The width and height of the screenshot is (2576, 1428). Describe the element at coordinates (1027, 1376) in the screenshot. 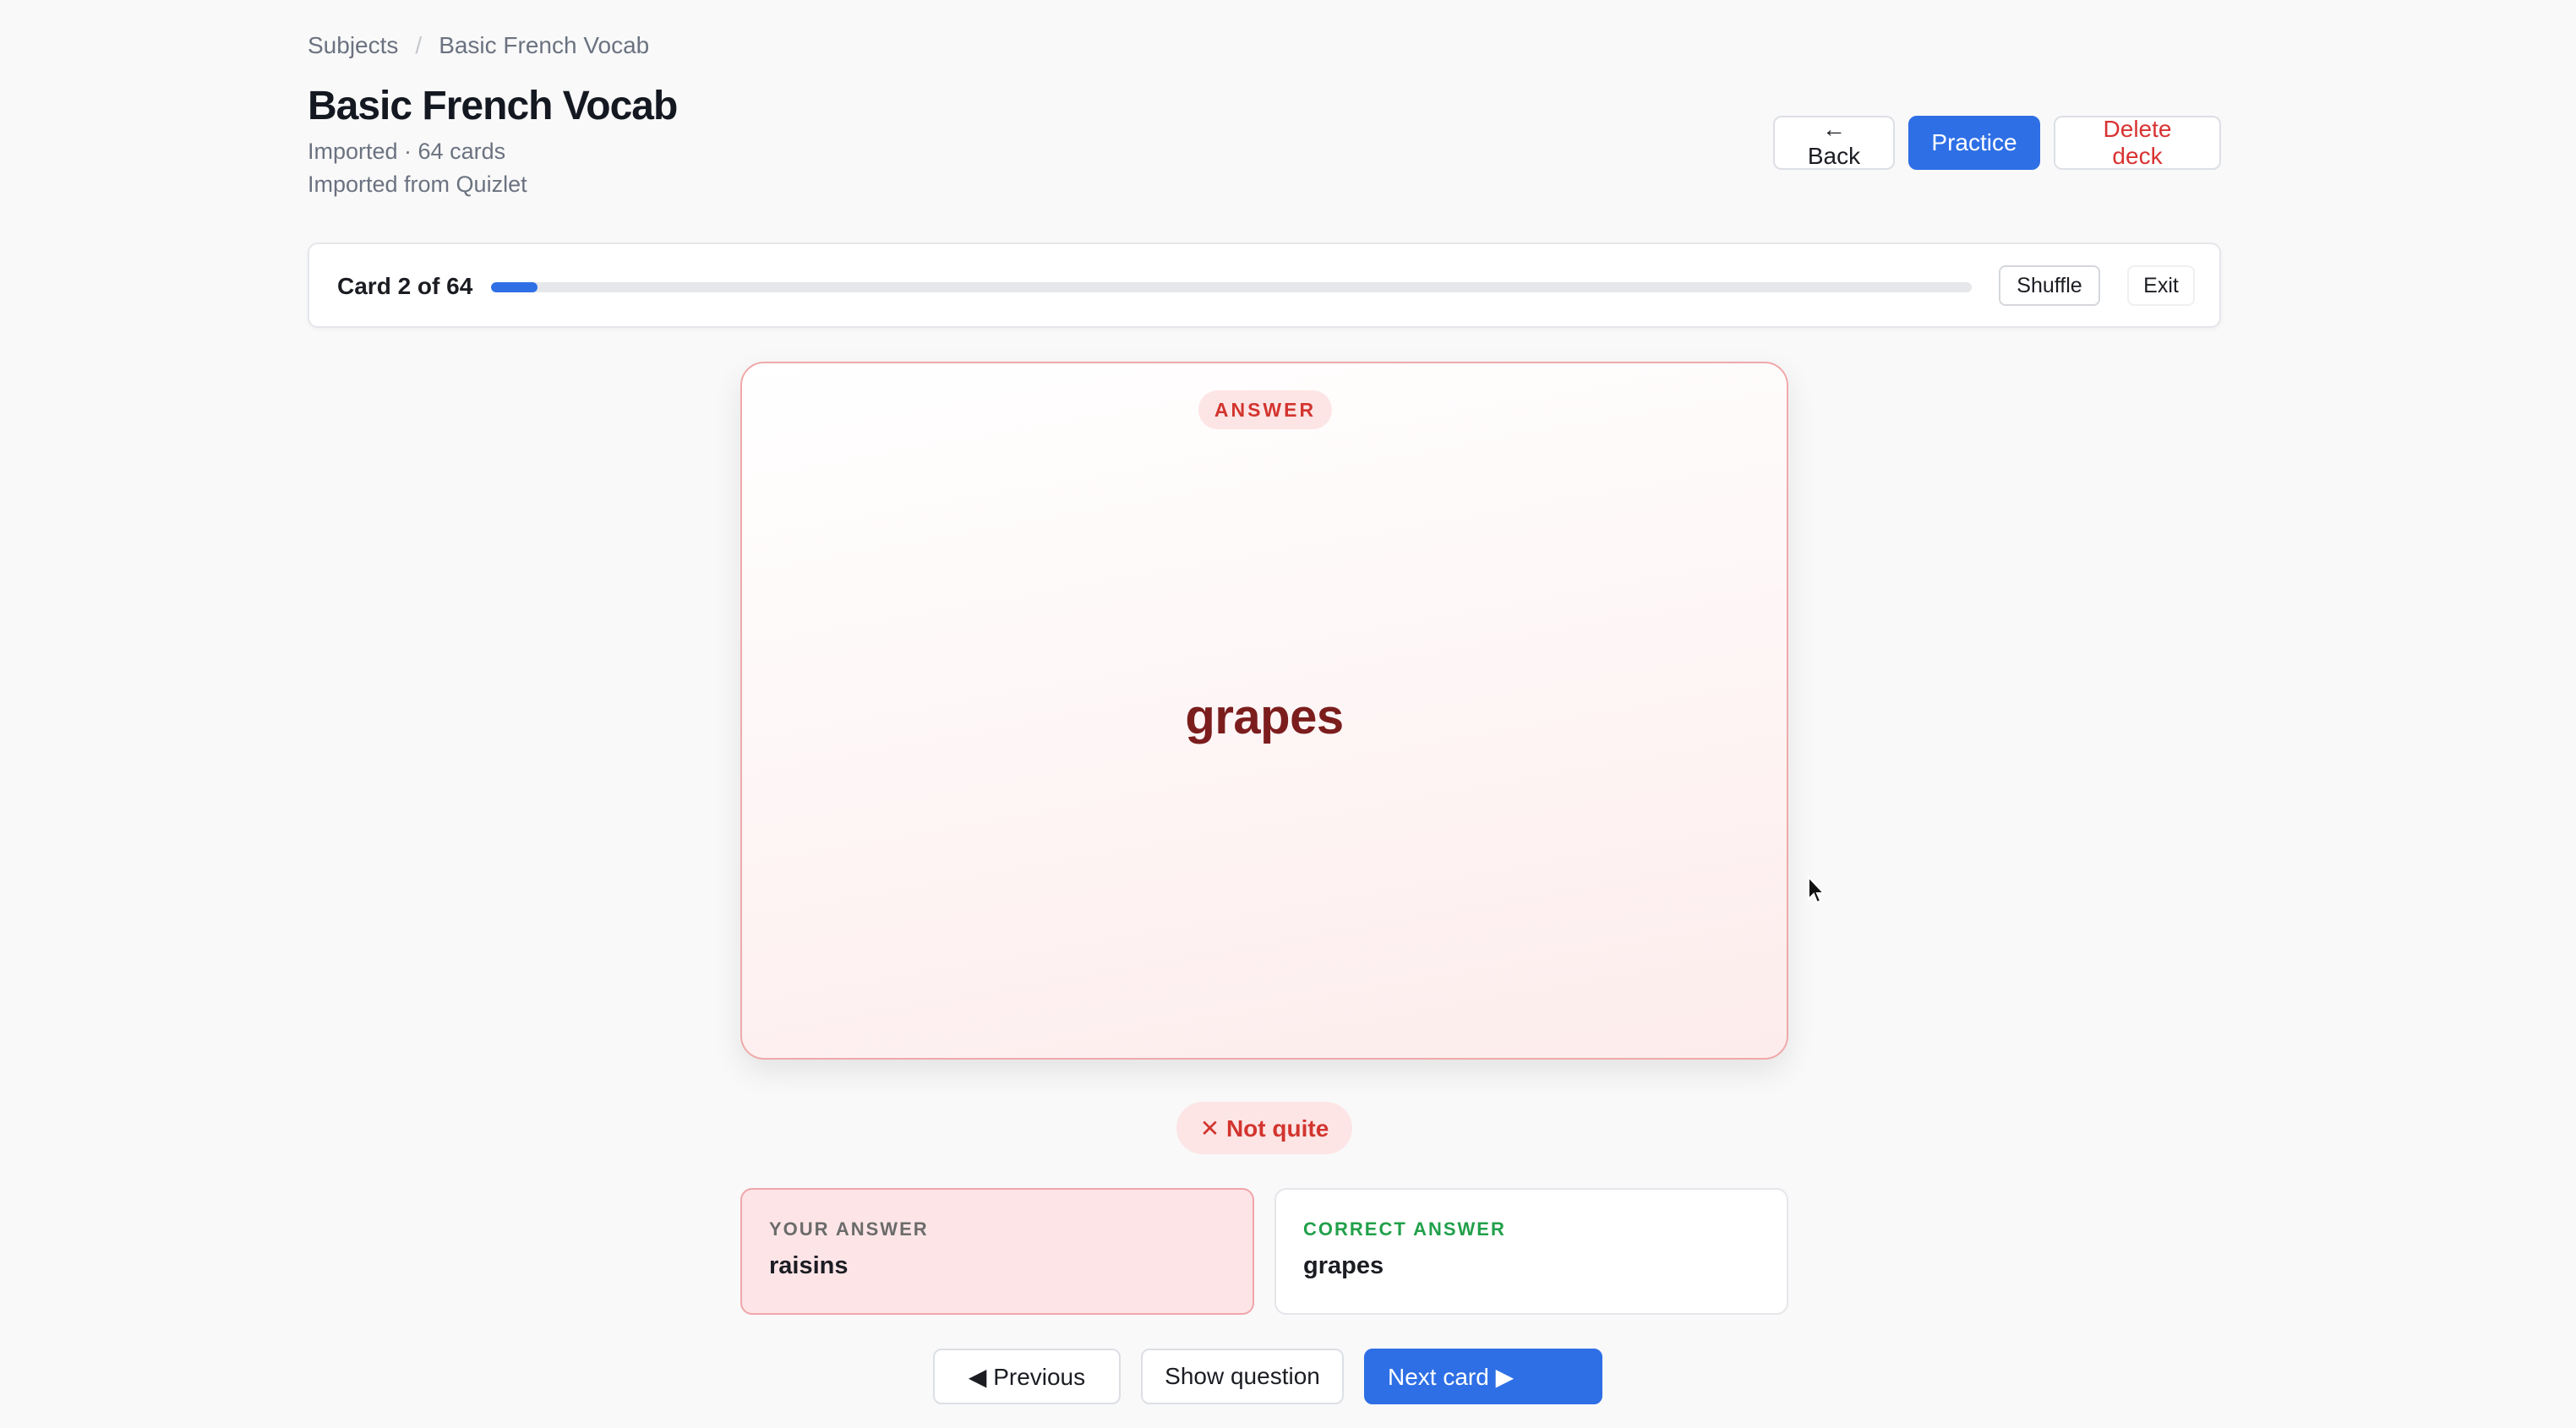

I see `previous-button: ◀ Previous` at that location.